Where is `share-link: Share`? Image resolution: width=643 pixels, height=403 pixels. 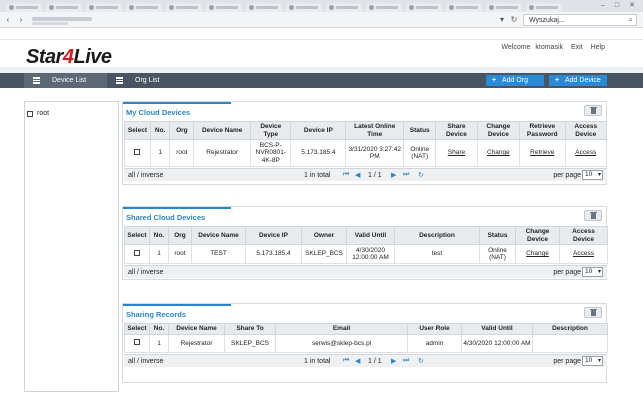 share-link: Share is located at coordinates (456, 152).